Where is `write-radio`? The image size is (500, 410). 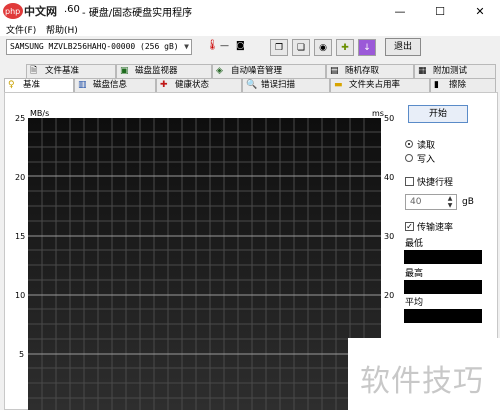 write-radio is located at coordinates (409, 158).